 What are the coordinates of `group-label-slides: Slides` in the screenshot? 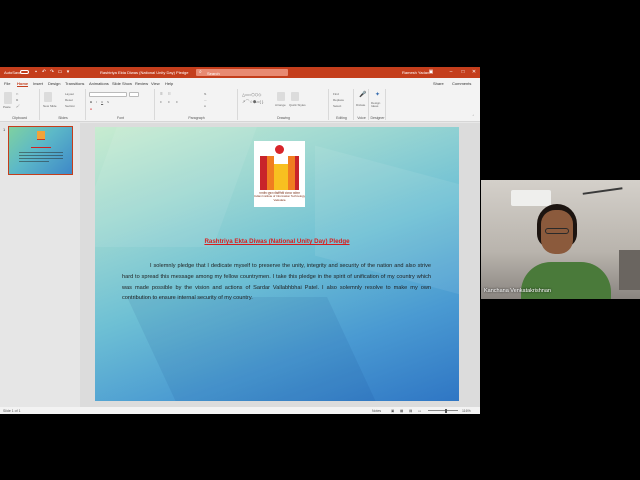 It's located at (63, 118).